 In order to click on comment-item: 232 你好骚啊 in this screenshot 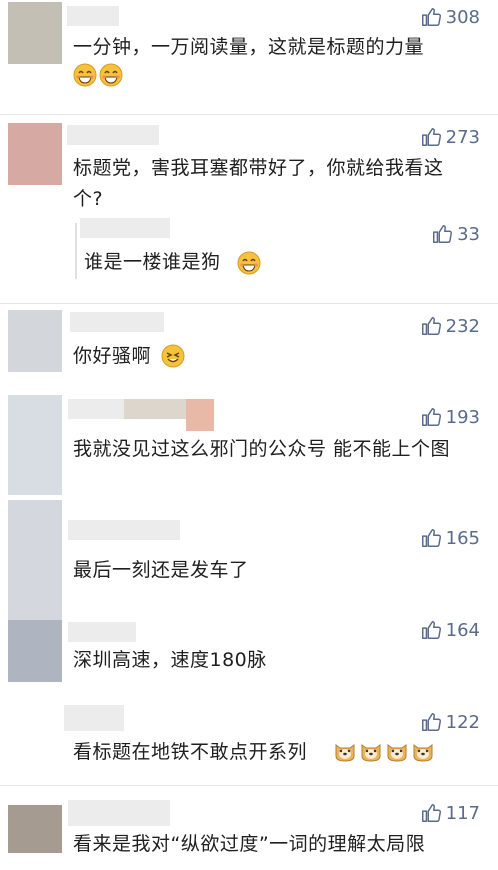, I will do `click(249, 352)`.